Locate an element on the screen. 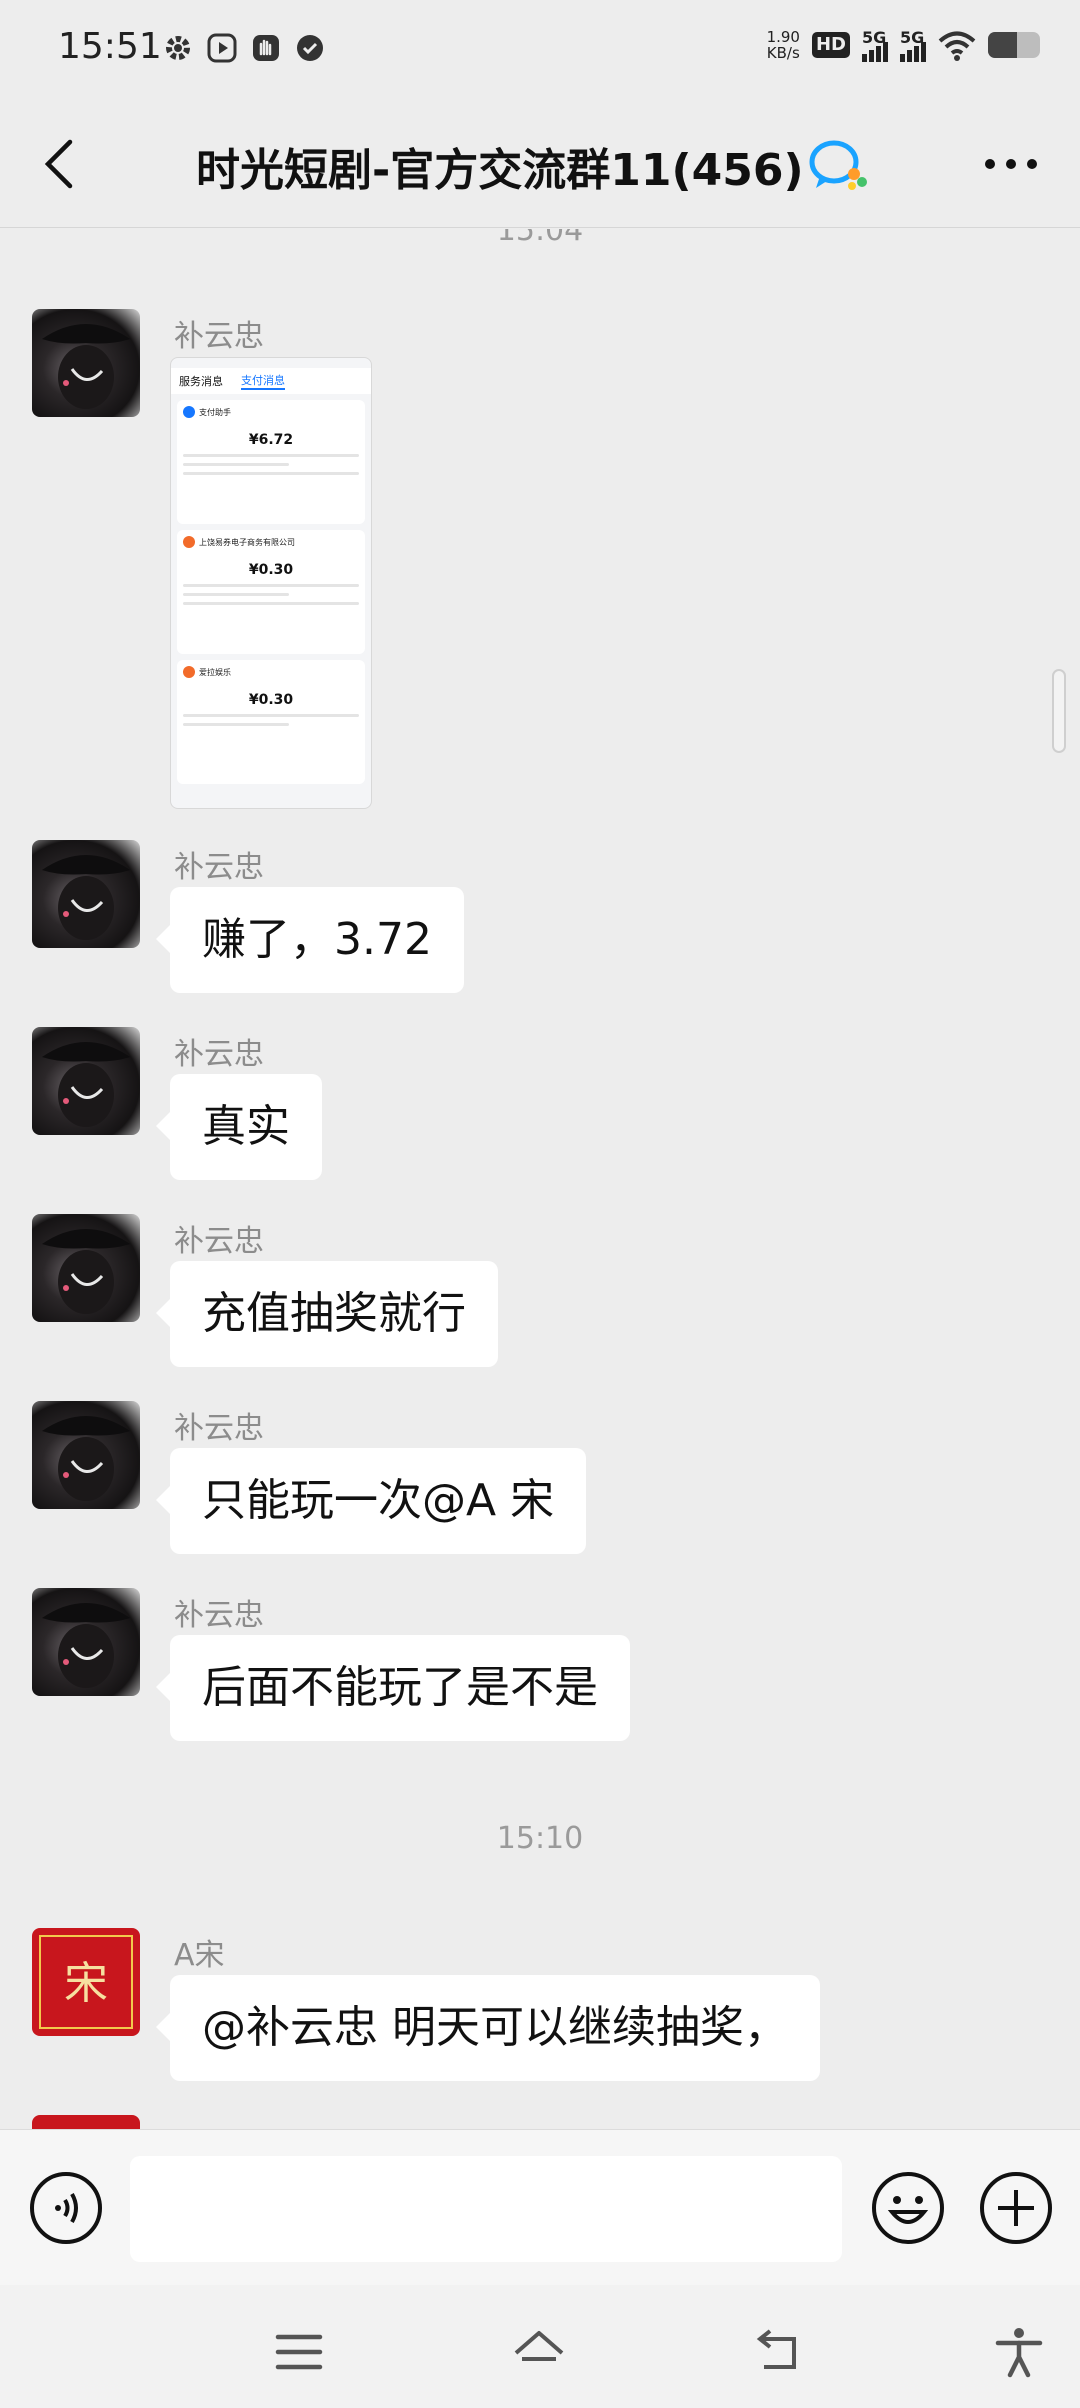 Image resolution: width=1080 pixels, height=2408 pixels. message-bubble: 真实 is located at coordinates (239, 1127).